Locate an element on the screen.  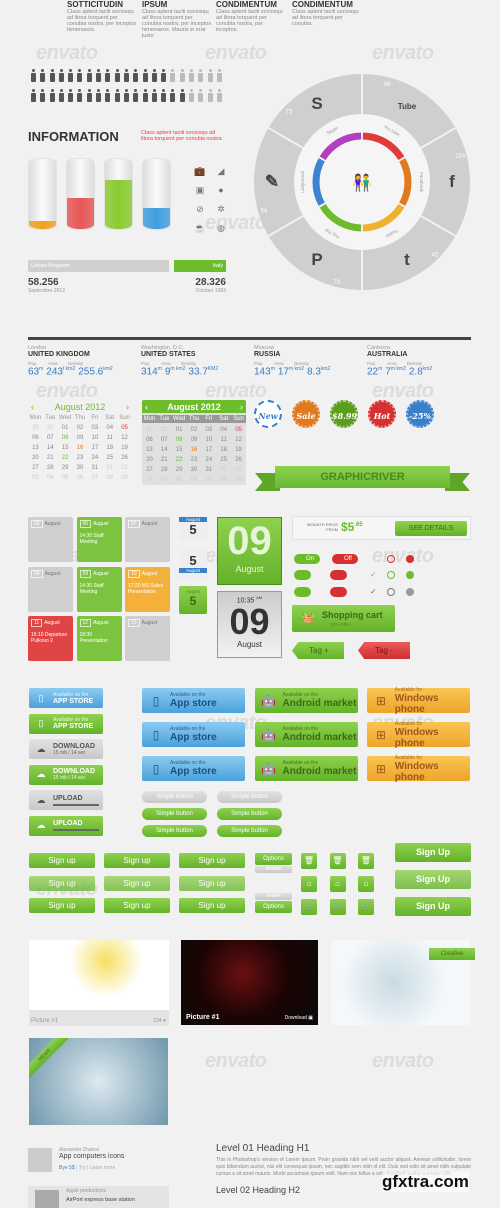
calendar-day: 25 is located at coordinates (109, 458).